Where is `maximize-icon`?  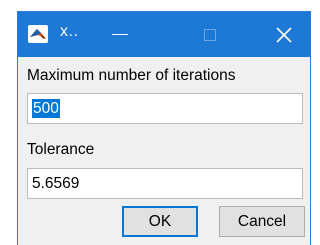
maximize-icon is located at coordinates (210, 34).